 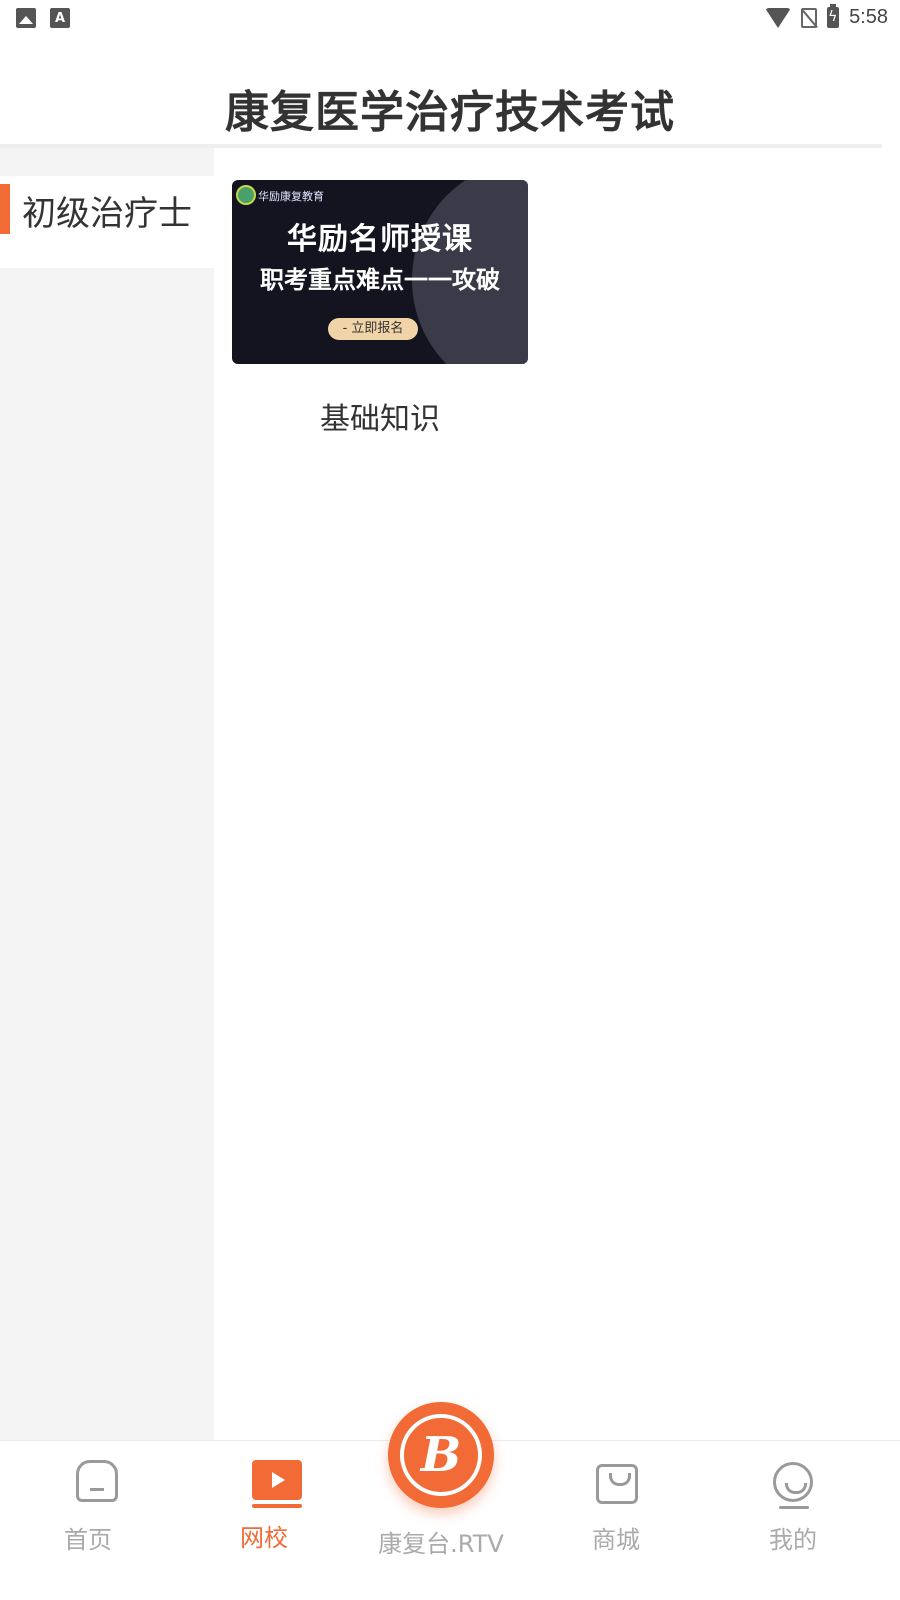 I want to click on sidebar-item-label: 初级治疗士, so click(x=107, y=214).